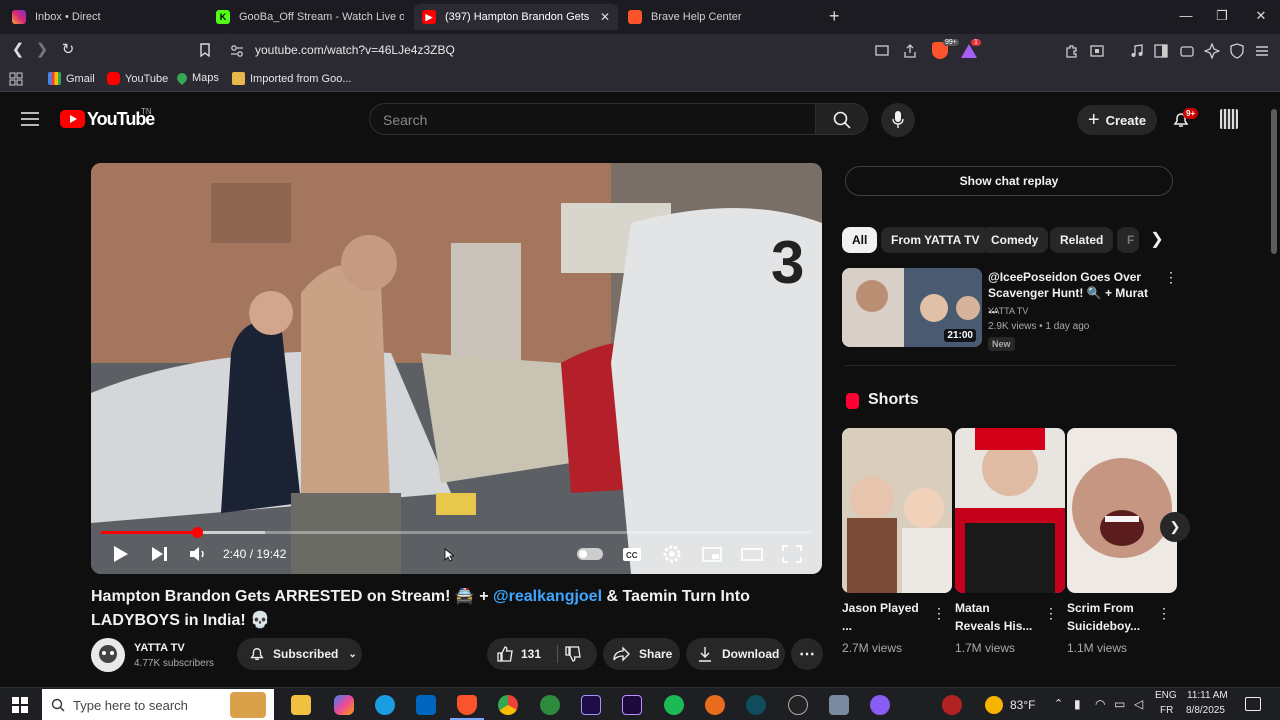 The width and height of the screenshot is (1280, 720). What do you see at coordinates (1128, 240) in the screenshot?
I see `chip-partial: F` at bounding box center [1128, 240].